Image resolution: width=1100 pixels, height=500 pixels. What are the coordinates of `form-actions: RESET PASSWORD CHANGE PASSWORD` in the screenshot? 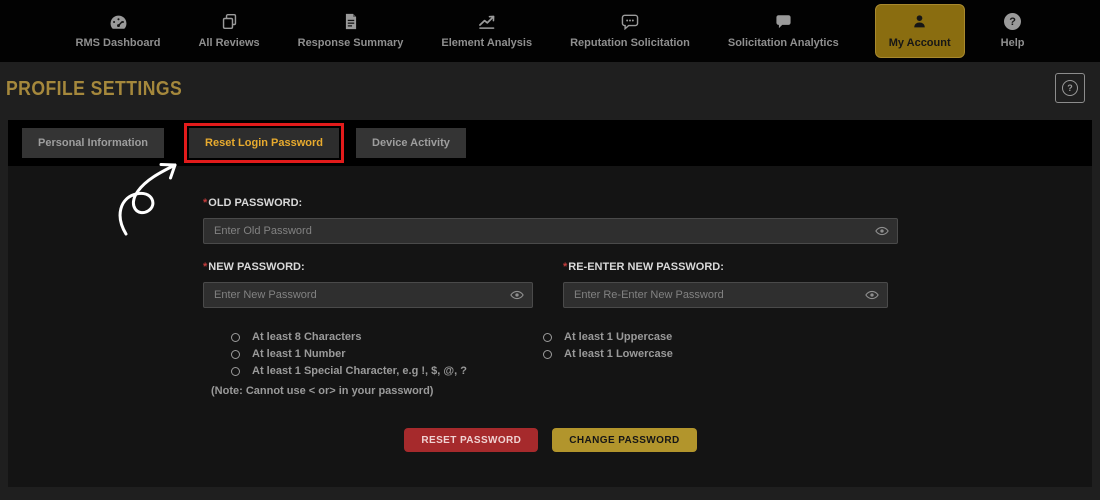 It's located at (550, 440).